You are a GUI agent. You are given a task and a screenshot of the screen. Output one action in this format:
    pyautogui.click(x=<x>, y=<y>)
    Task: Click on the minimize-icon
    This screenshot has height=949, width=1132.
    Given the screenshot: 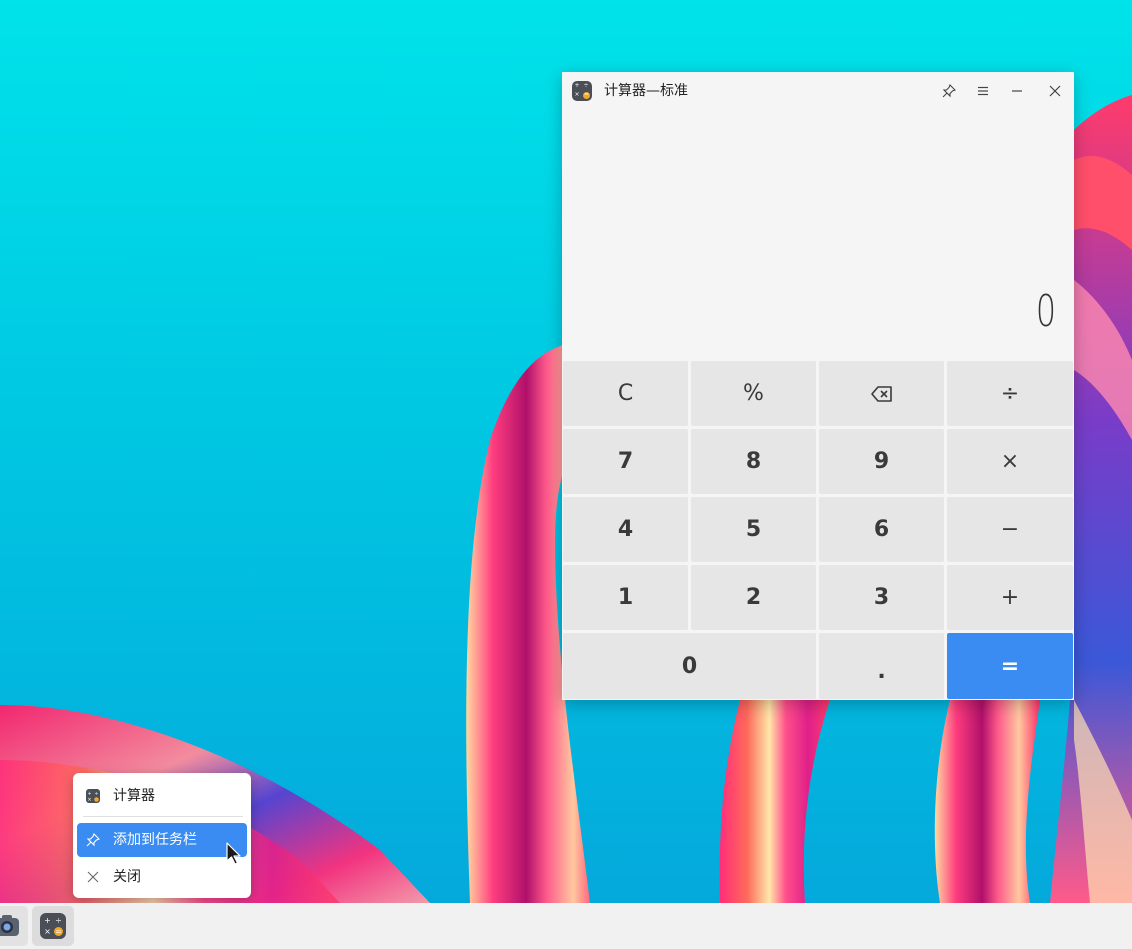 What is the action you would take?
    pyautogui.click(x=1017, y=91)
    